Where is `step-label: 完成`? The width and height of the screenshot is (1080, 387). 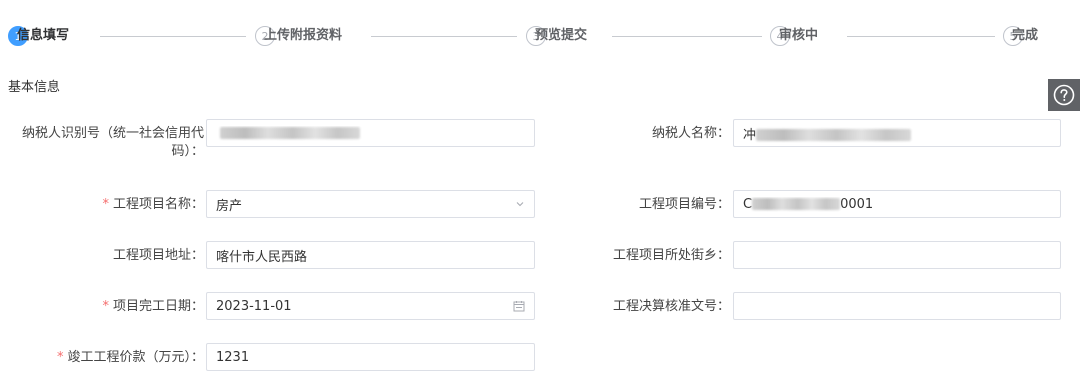
step-label: 完成 is located at coordinates (1025, 35).